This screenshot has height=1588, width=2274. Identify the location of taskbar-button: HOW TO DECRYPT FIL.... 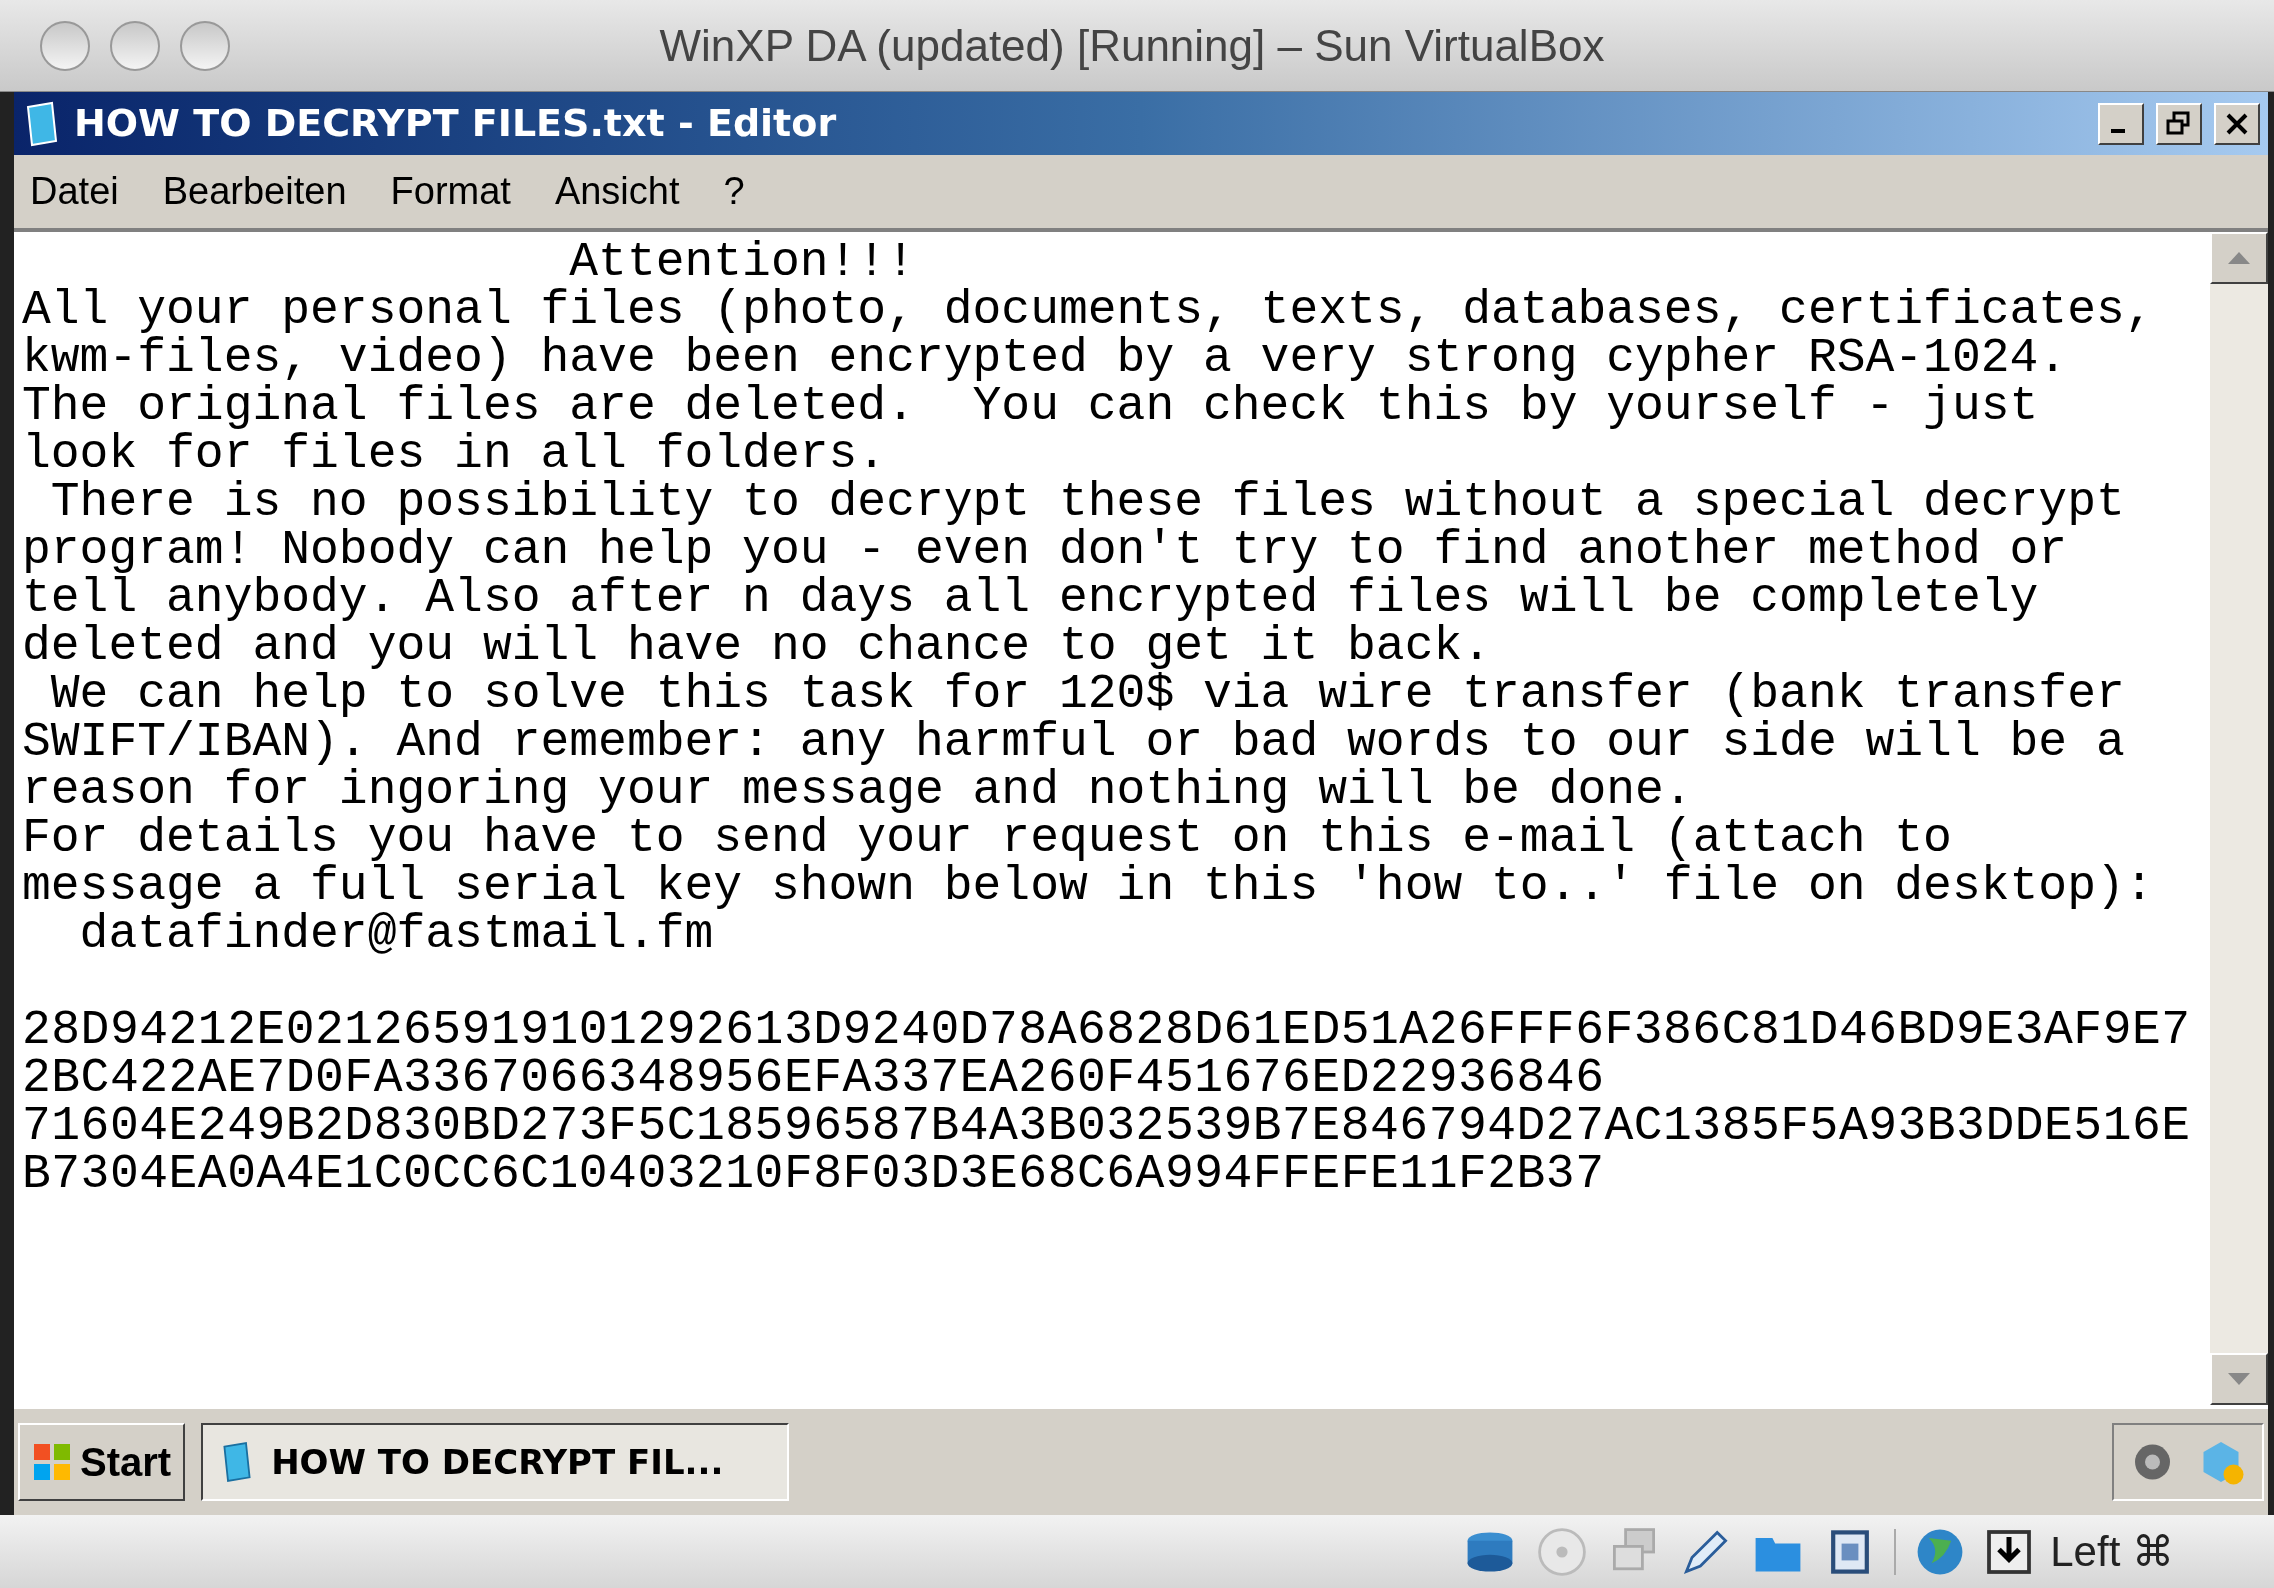
(495, 1462).